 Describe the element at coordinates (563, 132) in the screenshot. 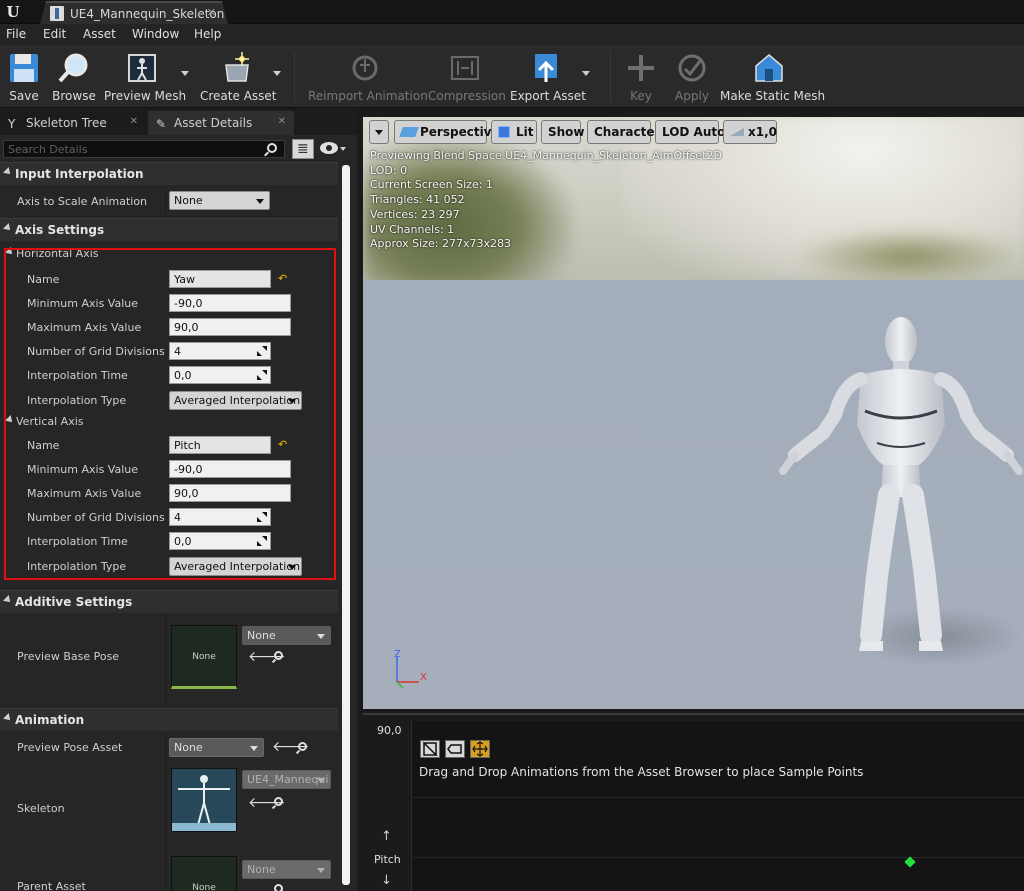

I see `show-button: Show` at that location.